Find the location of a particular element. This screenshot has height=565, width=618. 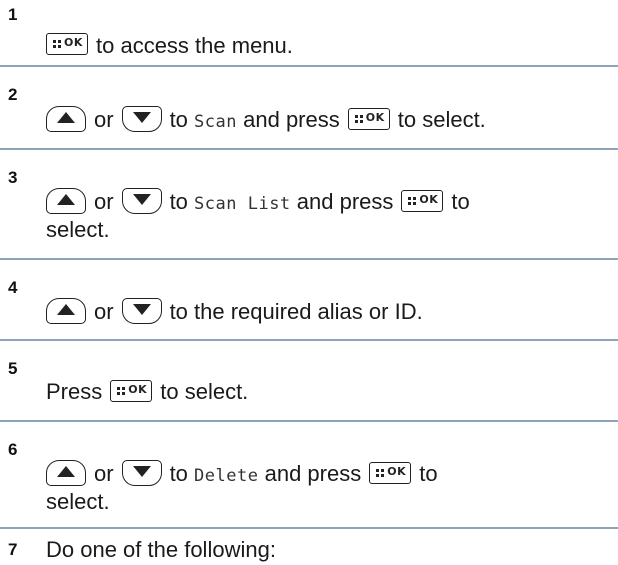

step-number: 5 is located at coordinates (13, 368).